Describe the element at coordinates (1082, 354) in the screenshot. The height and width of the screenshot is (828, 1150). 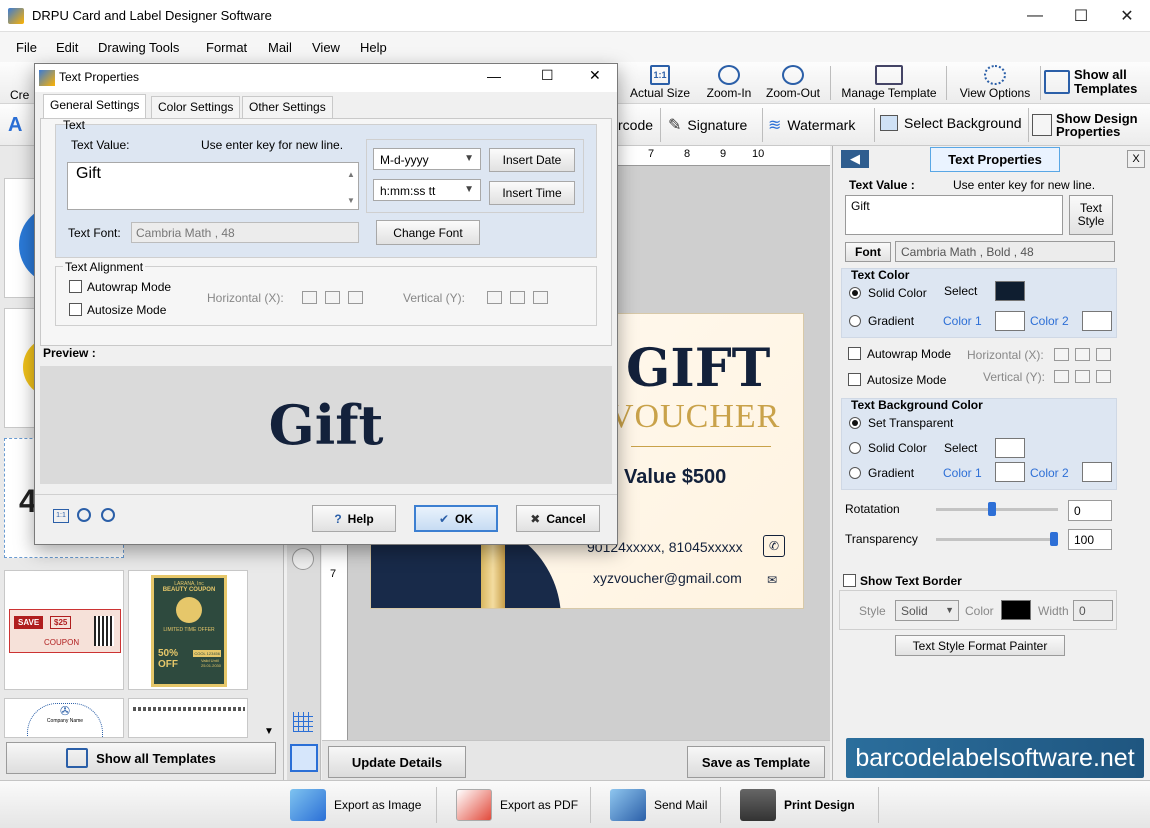
I see `align-center-icon` at that location.